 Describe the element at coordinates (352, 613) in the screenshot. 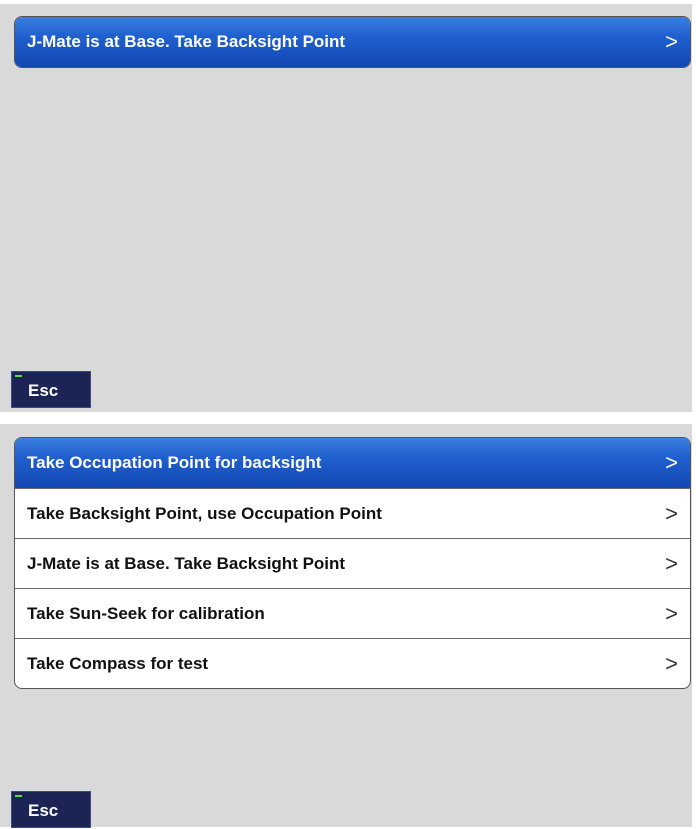

I see `option-take-sun-seek: Take Sun-Seek for calibration >` at that location.